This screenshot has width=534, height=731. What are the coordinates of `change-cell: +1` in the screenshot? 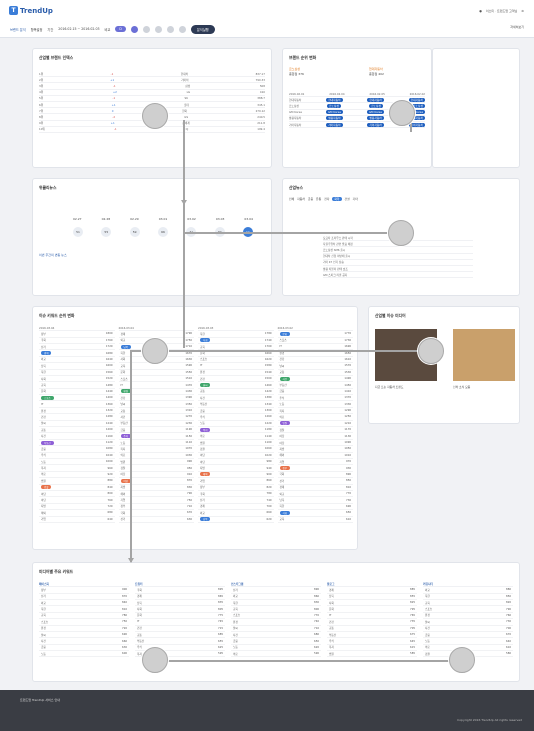 It's located at (112, 123).